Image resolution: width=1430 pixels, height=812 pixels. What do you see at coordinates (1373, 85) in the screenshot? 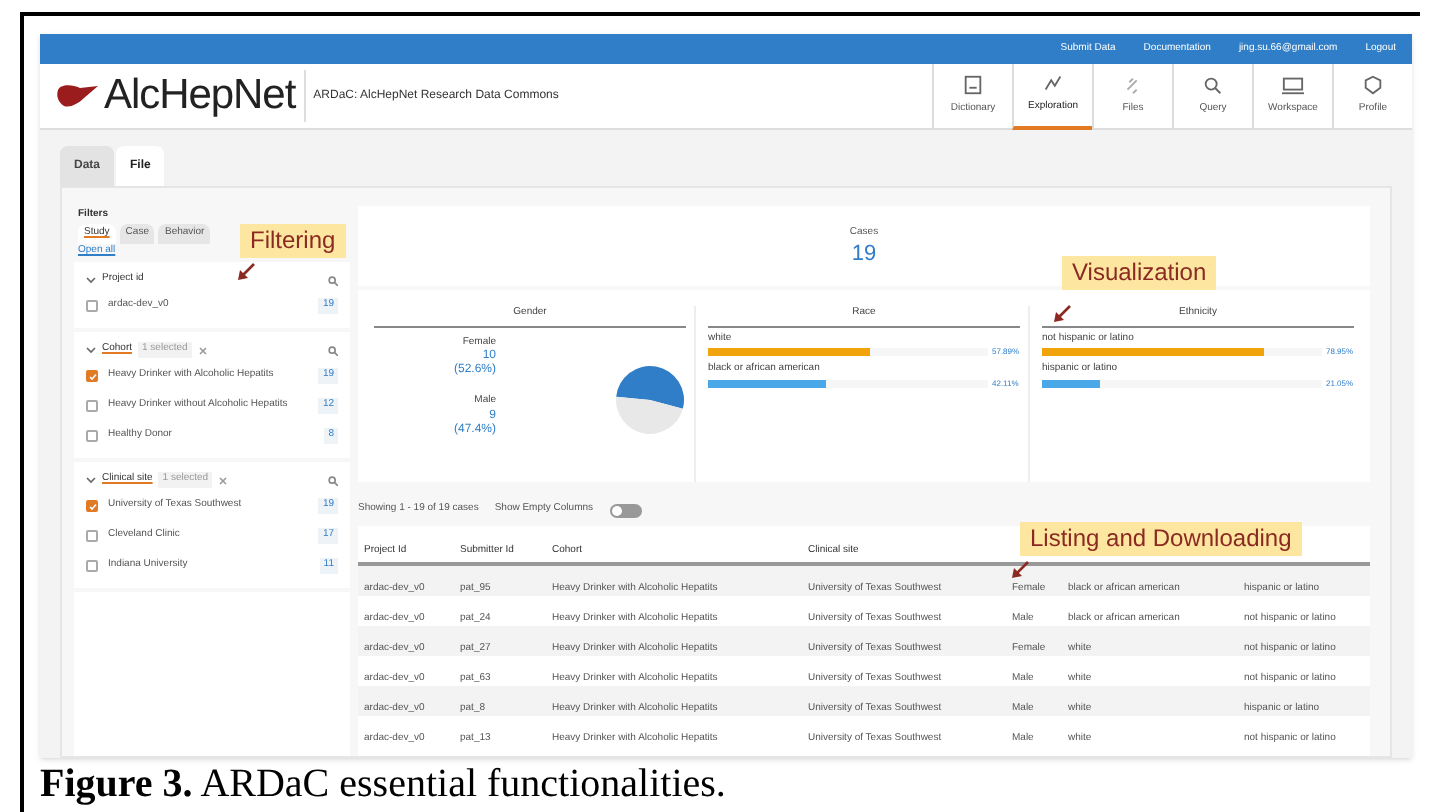
I see `shield-icon` at bounding box center [1373, 85].